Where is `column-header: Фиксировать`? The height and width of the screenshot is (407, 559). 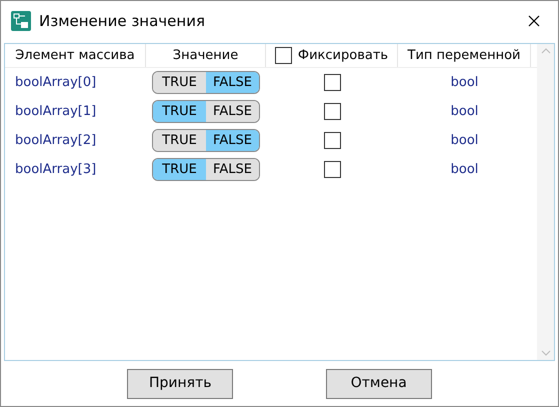
column-header: Фиксировать is located at coordinates (343, 55).